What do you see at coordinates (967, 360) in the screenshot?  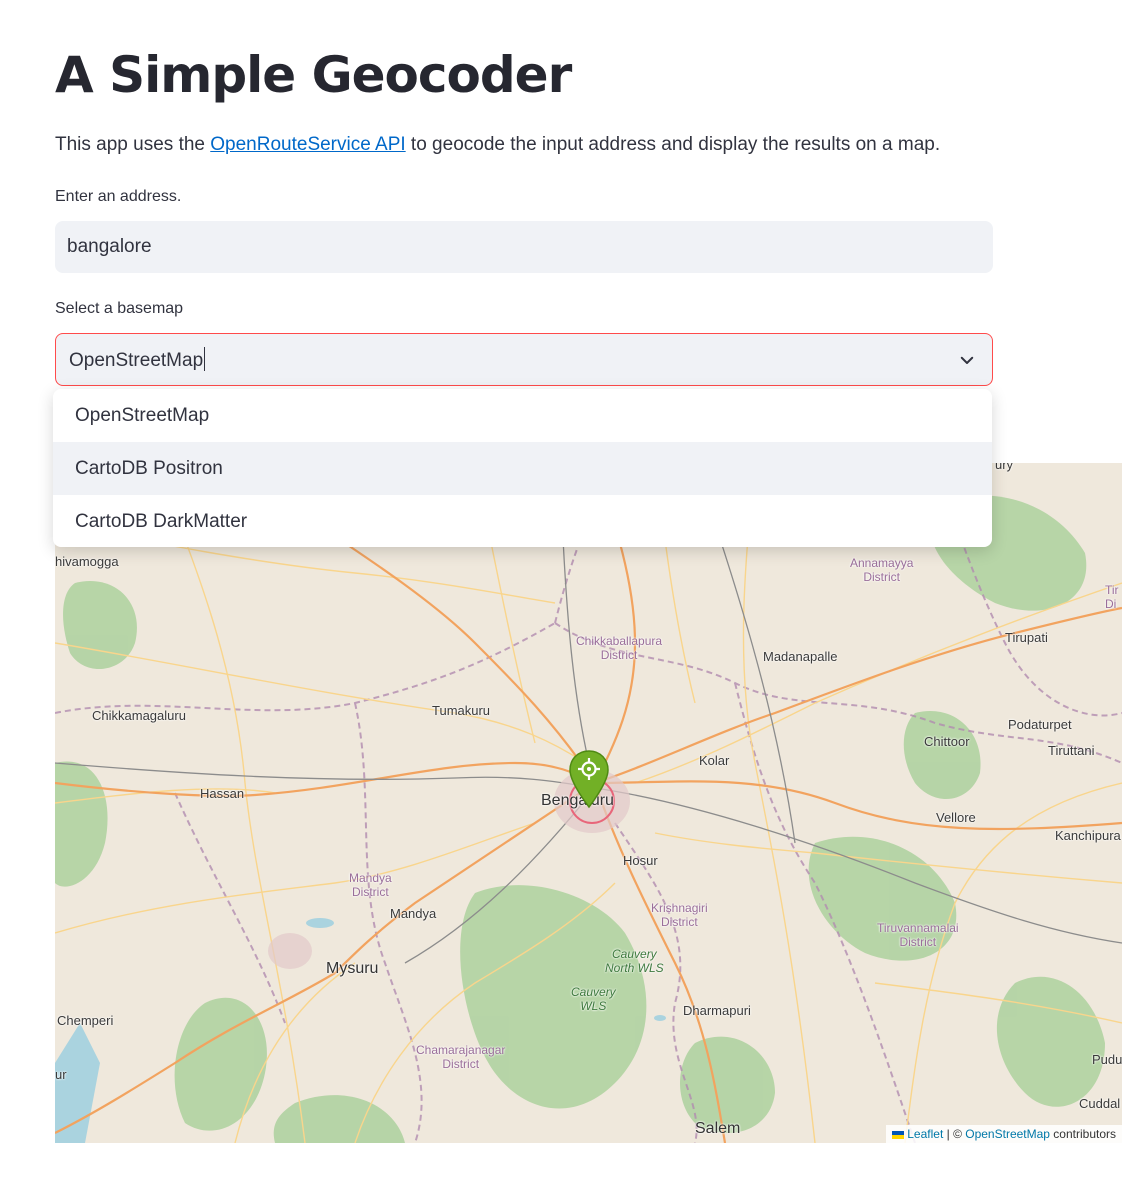 I see `chevron-down-icon` at bounding box center [967, 360].